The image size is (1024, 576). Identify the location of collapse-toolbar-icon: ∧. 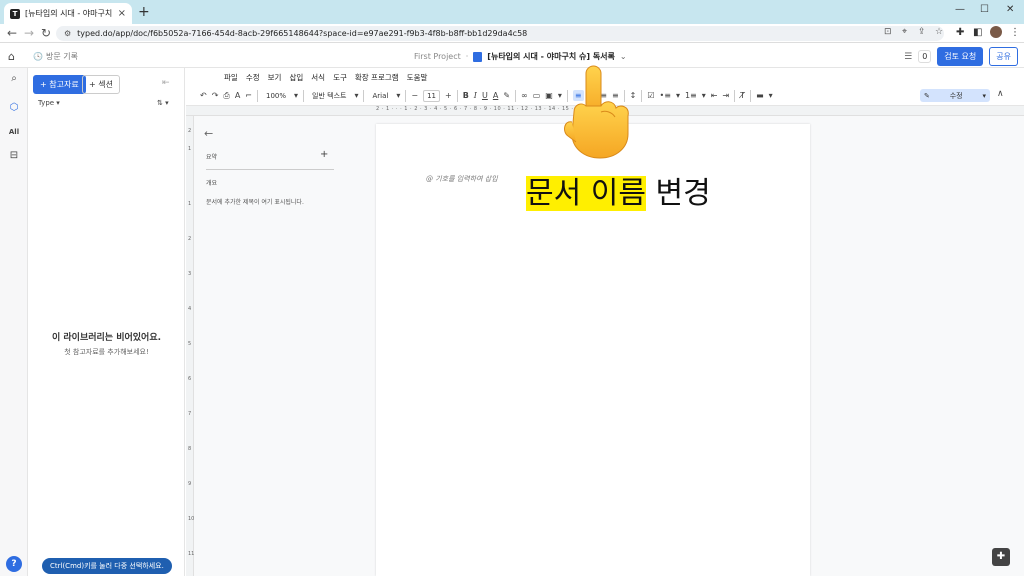
(1000, 94).